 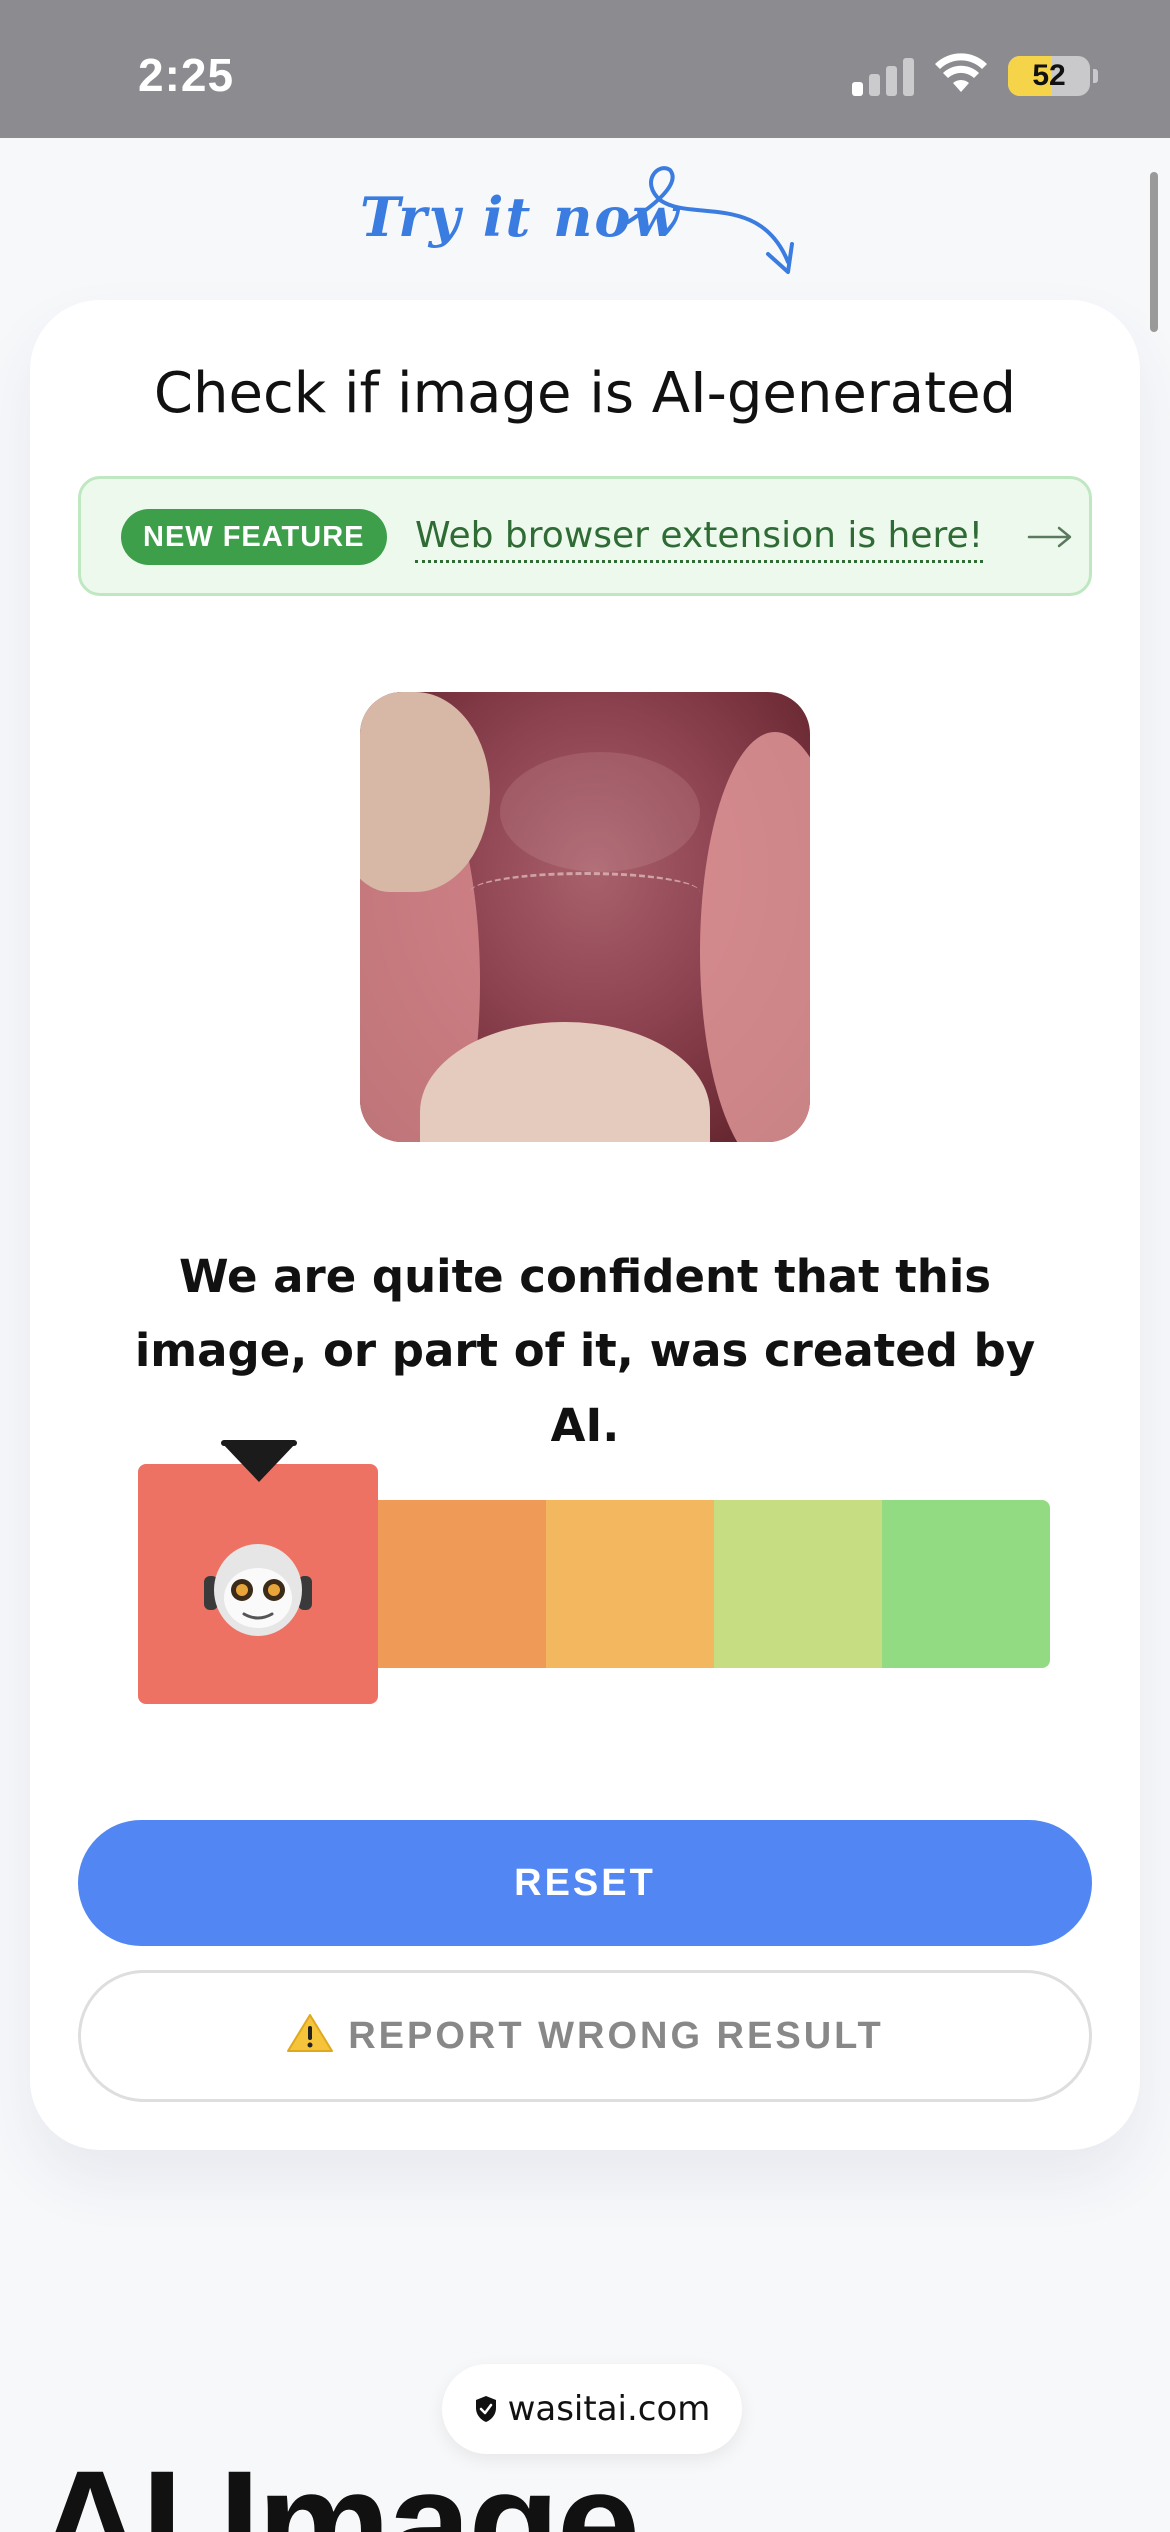 What do you see at coordinates (585, 1883) in the screenshot?
I see `reset-button: RESET` at bounding box center [585, 1883].